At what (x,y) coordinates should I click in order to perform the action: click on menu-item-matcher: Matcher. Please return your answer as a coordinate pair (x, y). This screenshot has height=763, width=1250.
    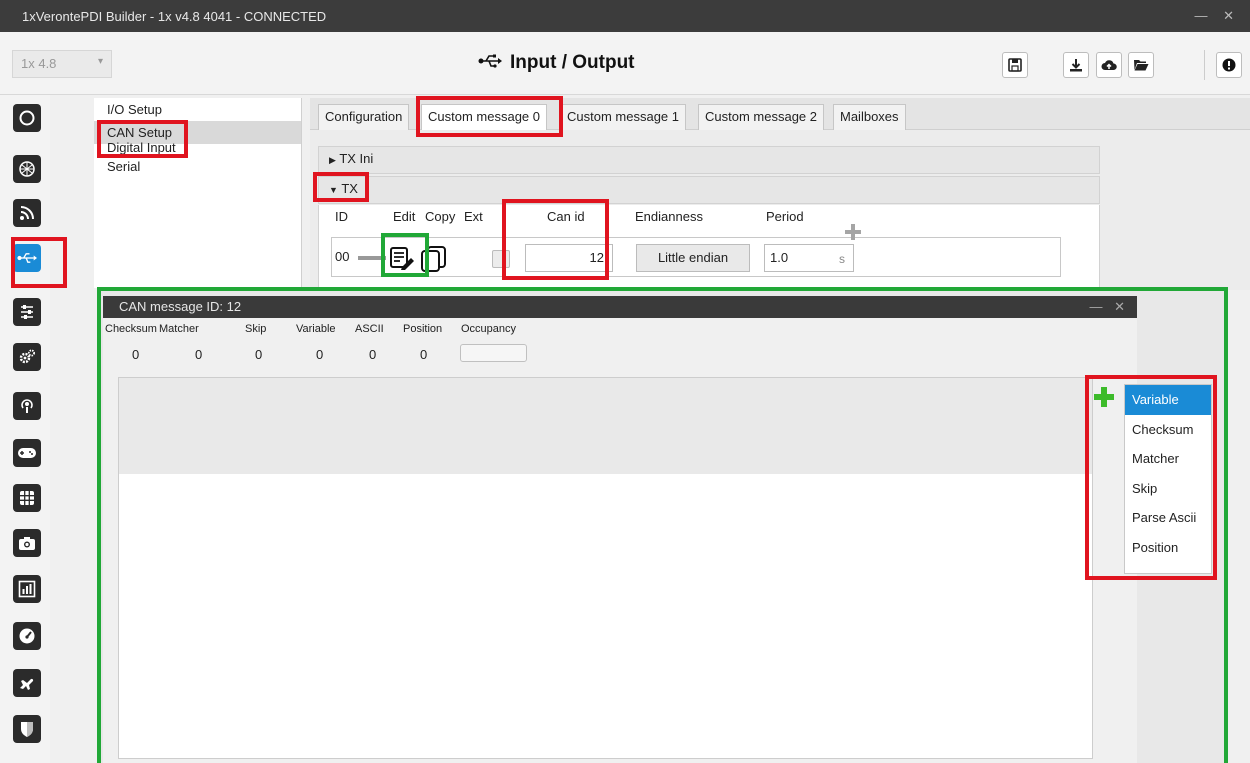
    Looking at the image, I should click on (1168, 459).